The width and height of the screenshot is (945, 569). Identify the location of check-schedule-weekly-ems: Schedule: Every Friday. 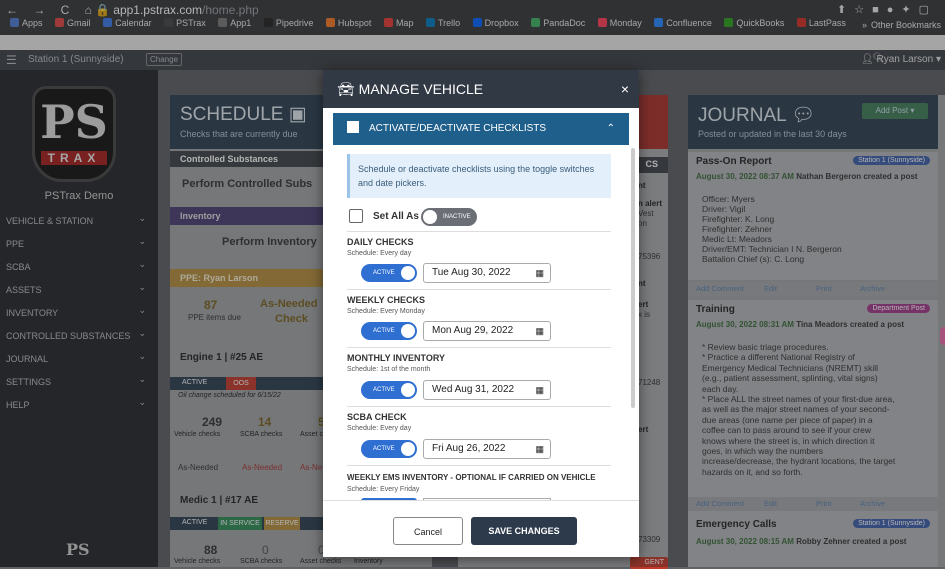
(383, 489).